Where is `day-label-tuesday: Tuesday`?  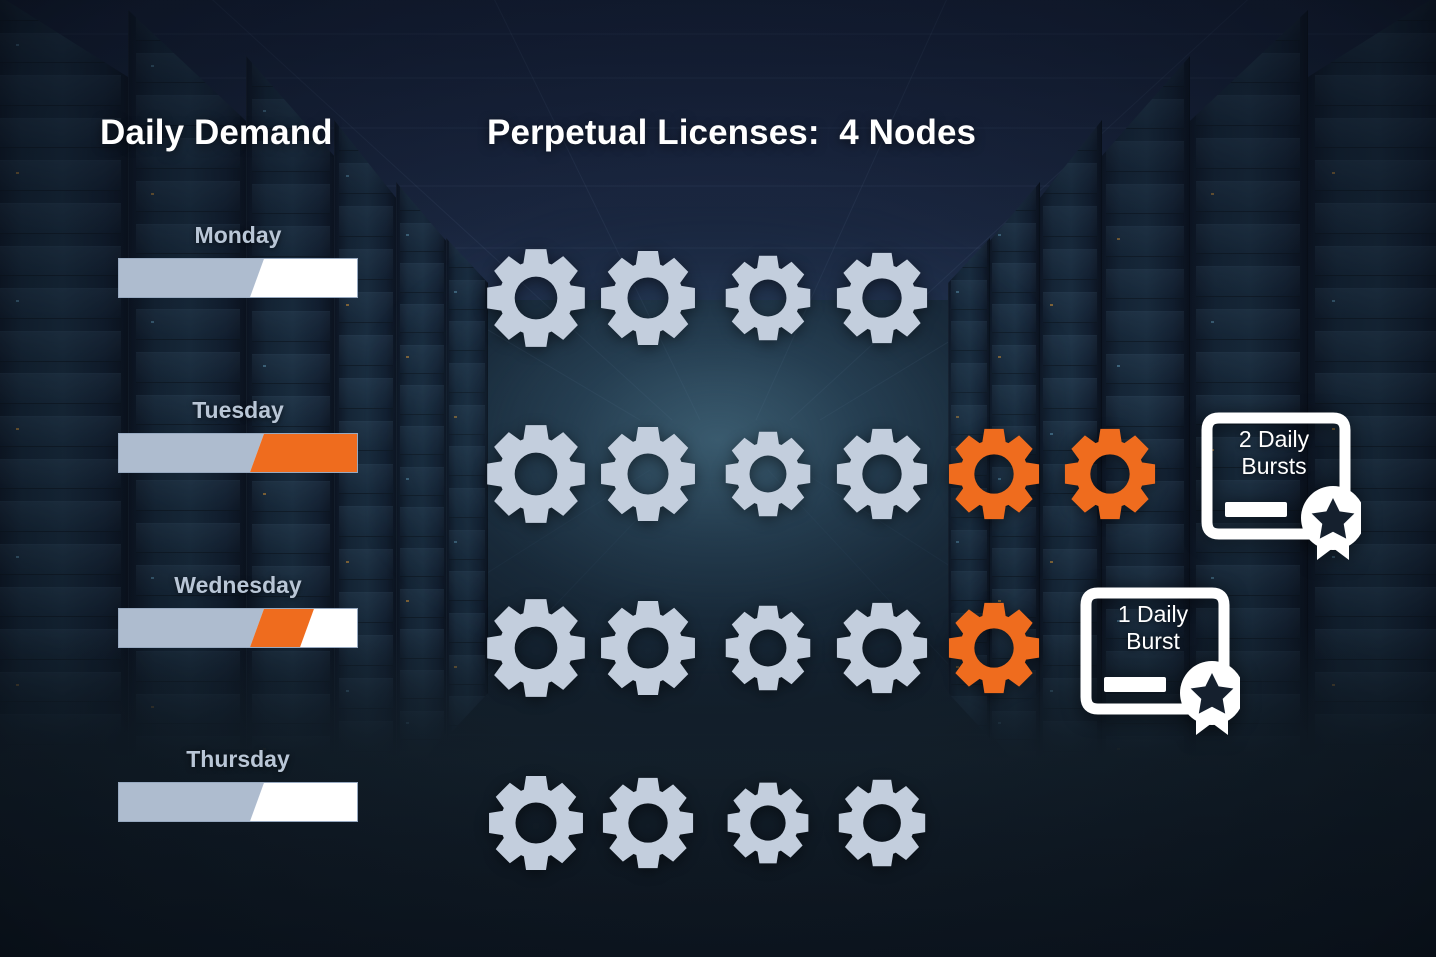 day-label-tuesday: Tuesday is located at coordinates (238, 410).